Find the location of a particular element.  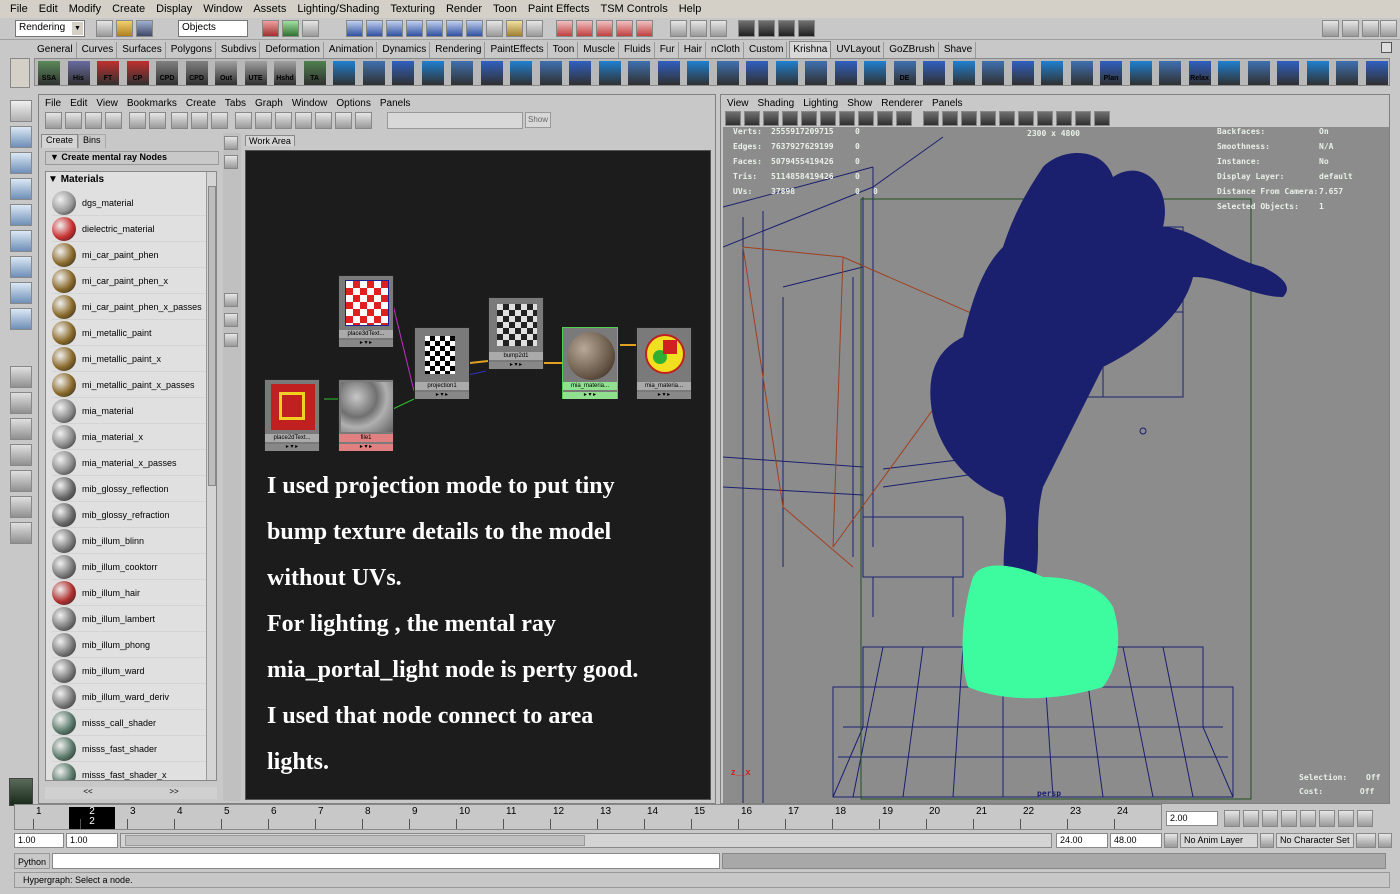

shelf-tab-gozbrush: GoZBrush is located at coordinates (912, 50).